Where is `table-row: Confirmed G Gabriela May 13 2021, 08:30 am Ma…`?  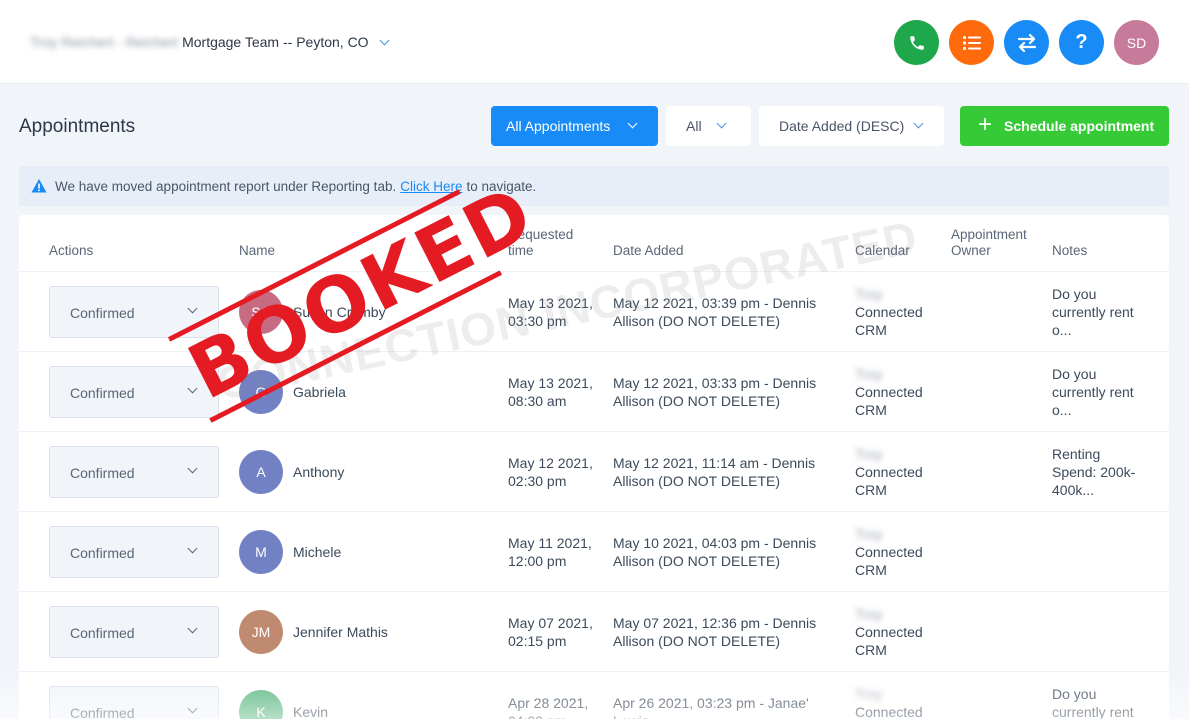
table-row: Confirmed G Gabriela May 13 2021, 08:30 am Ma… is located at coordinates (594, 392).